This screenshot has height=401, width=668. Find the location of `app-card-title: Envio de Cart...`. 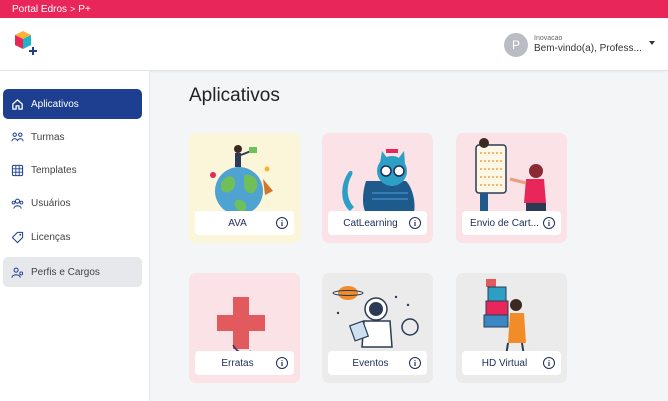

app-card-title: Envio de Cart... is located at coordinates (504, 223).